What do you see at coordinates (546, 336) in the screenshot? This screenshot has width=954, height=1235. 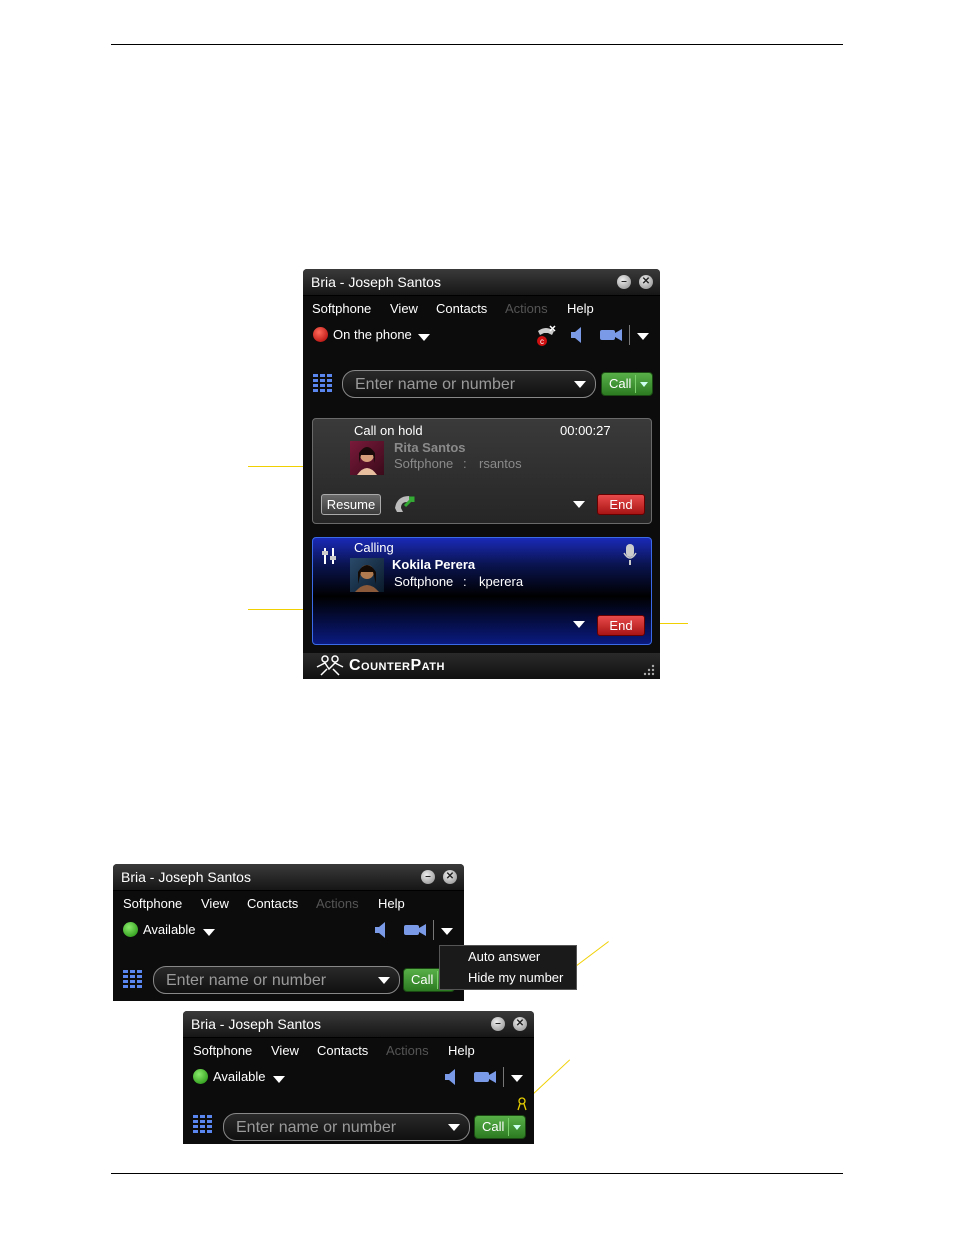 I see `dnd-phone-icon: c` at bounding box center [546, 336].